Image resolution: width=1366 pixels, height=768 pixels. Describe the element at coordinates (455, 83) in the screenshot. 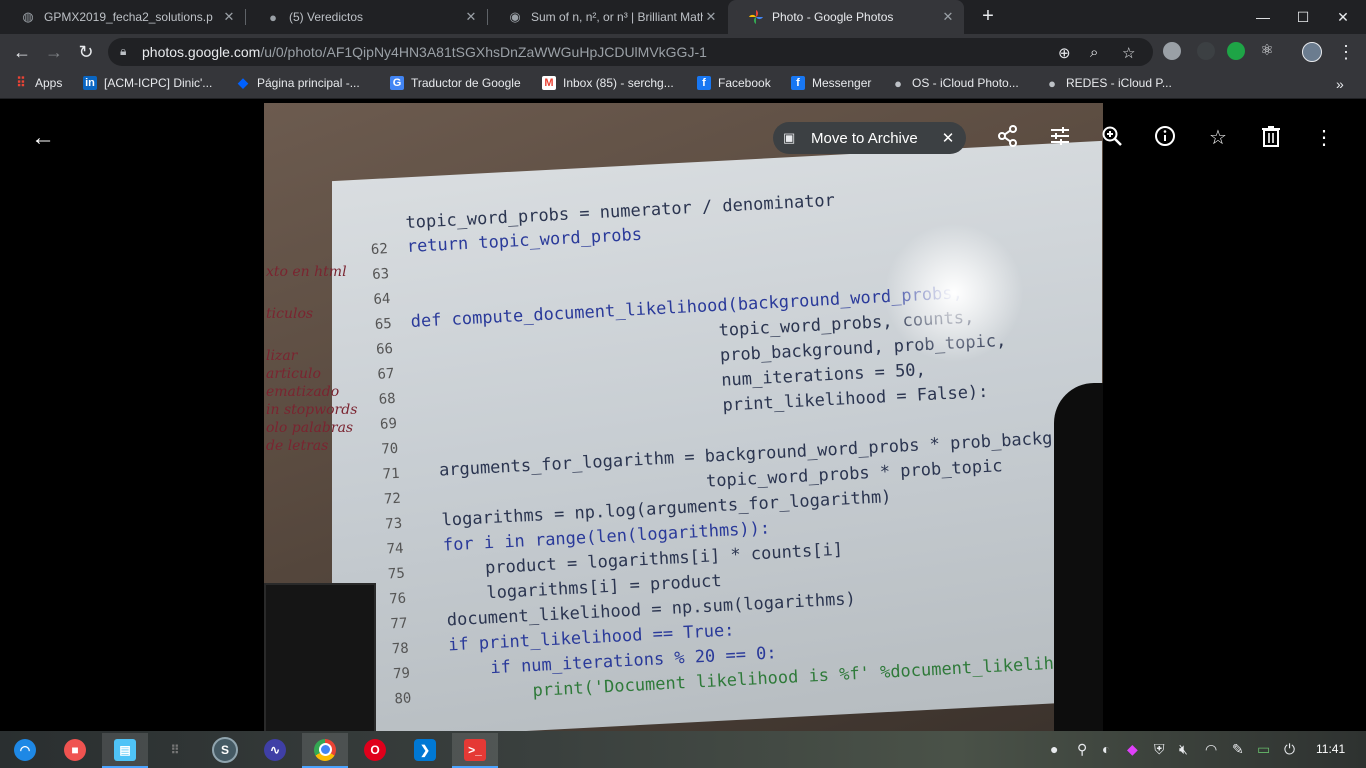

I see `bookmark-translate: G Traductor de Google` at that location.